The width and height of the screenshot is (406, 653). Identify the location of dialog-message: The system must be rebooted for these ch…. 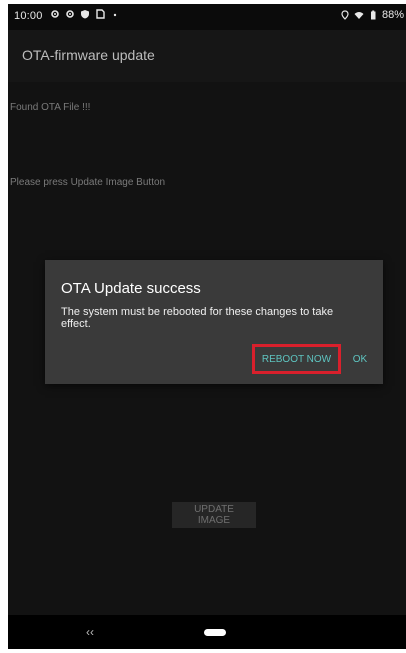
(197, 318).